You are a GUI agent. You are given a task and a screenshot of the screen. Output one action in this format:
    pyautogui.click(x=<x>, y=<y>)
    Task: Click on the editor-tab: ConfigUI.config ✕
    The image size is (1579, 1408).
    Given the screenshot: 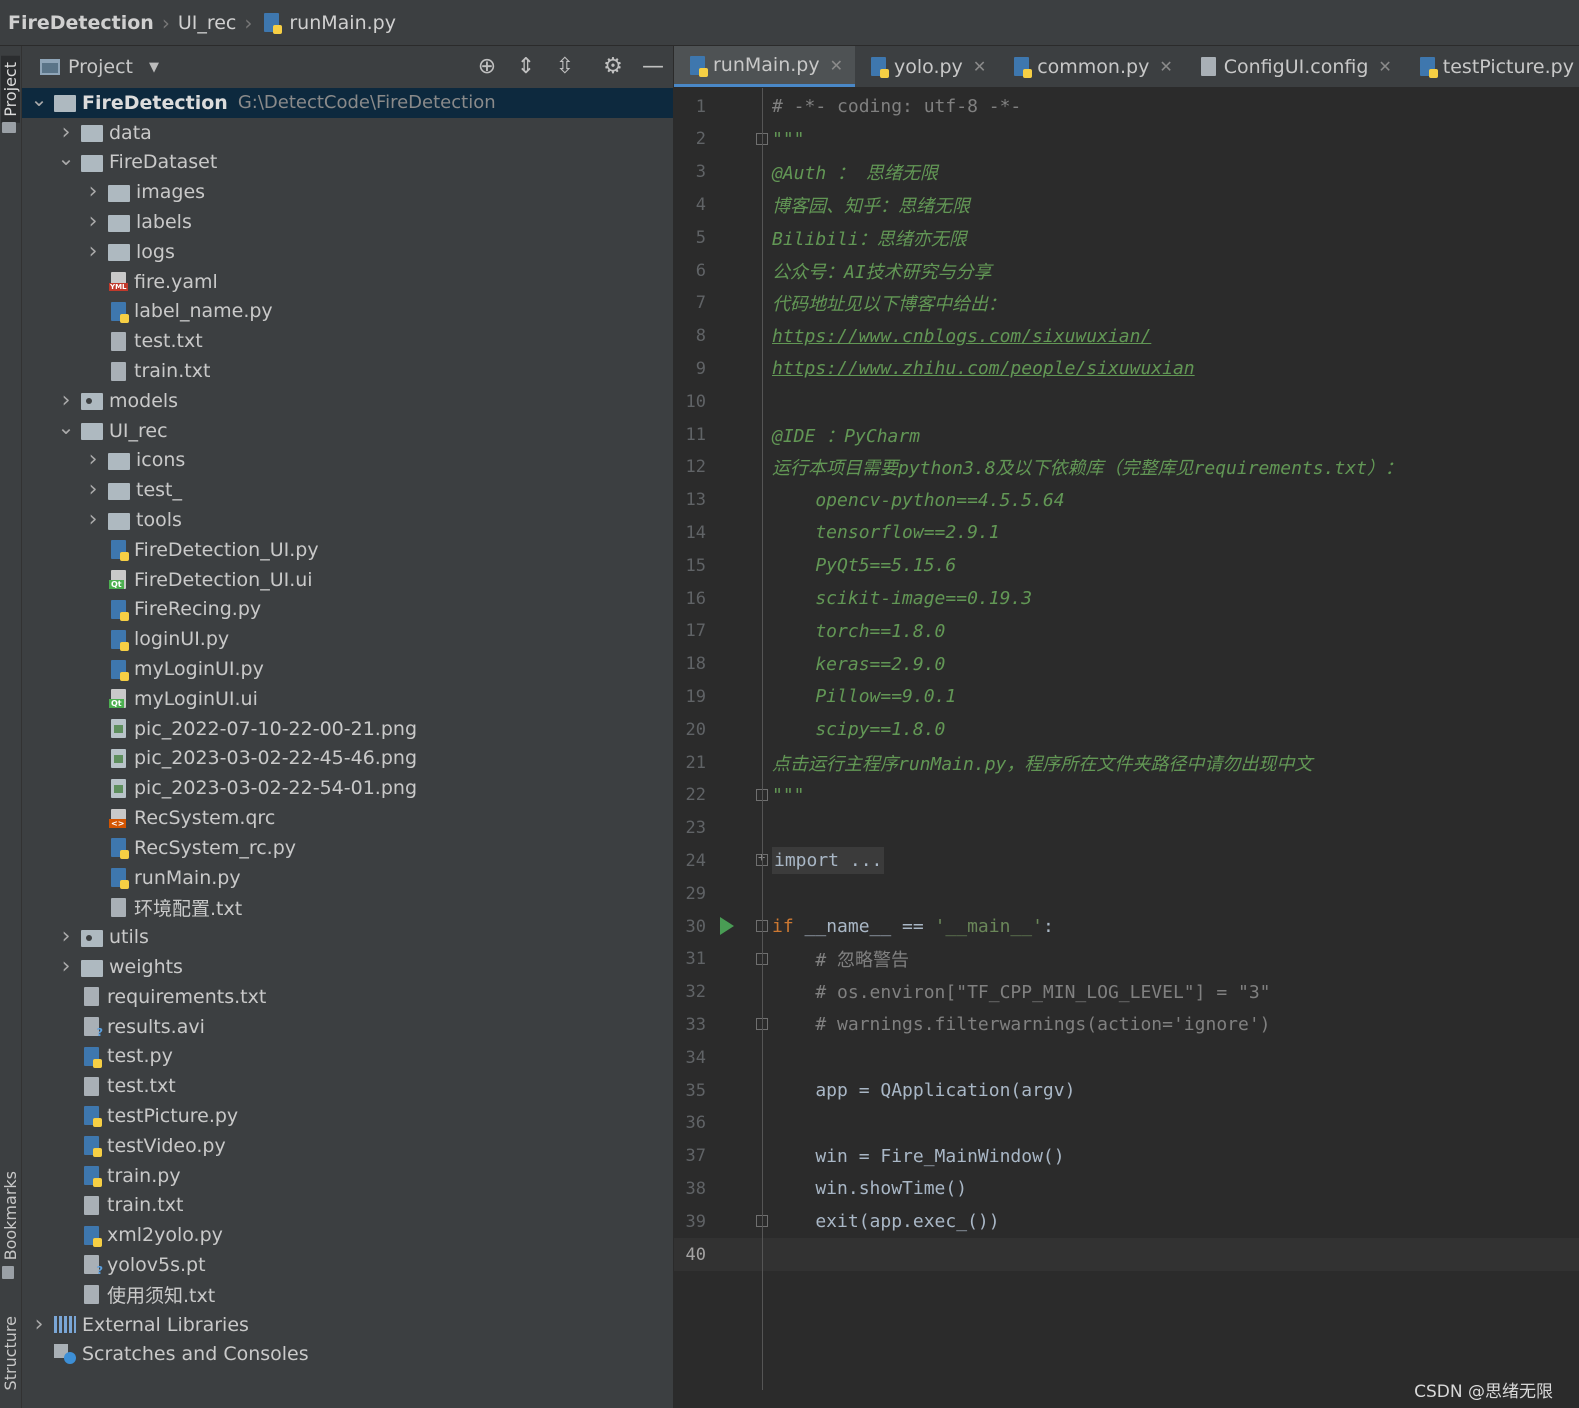 What is the action you would take?
    pyautogui.click(x=1294, y=66)
    